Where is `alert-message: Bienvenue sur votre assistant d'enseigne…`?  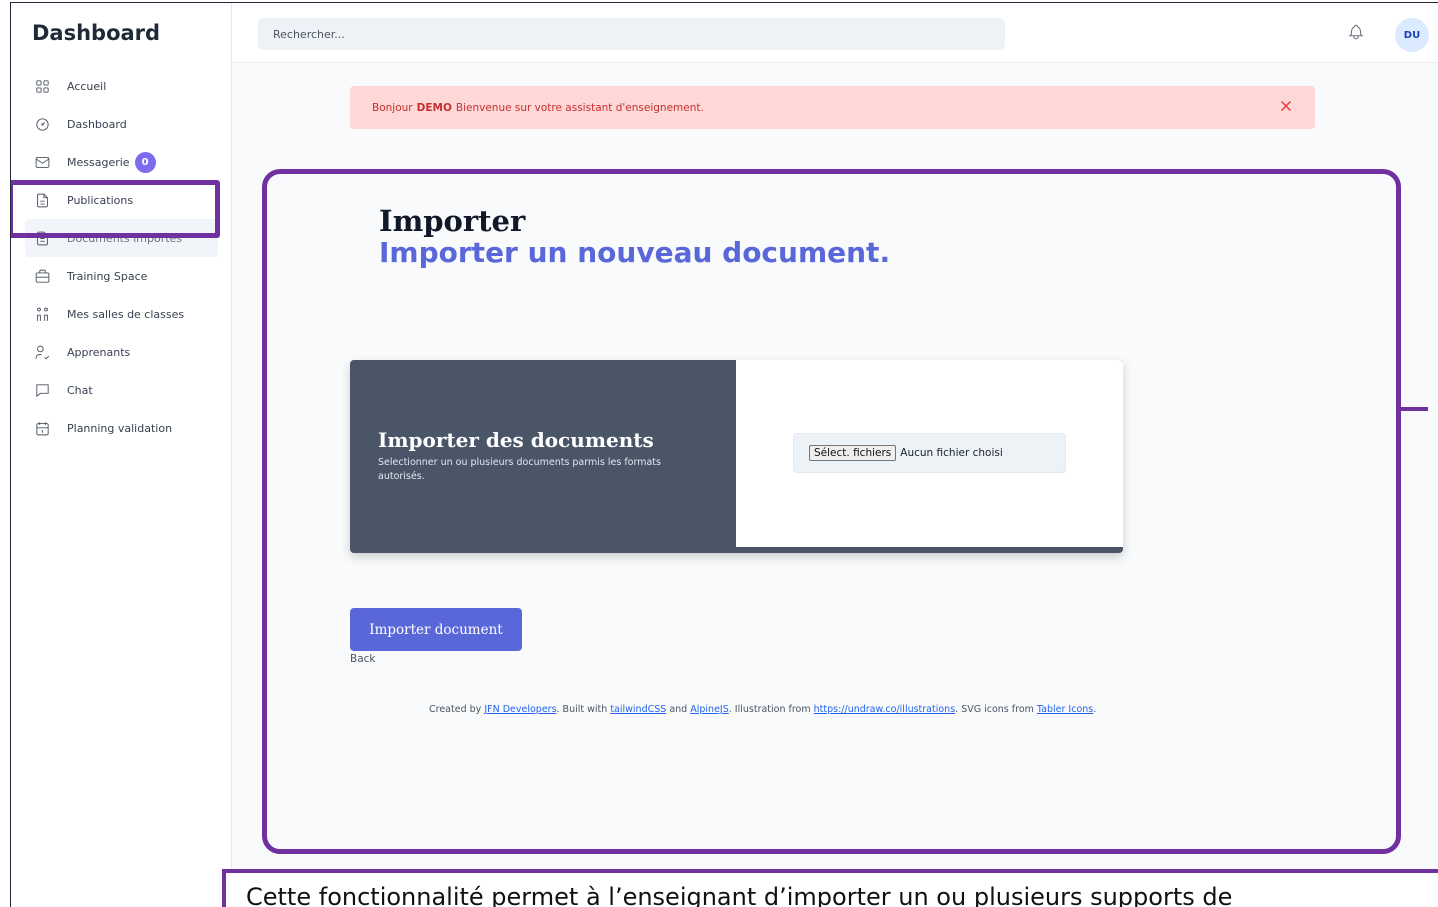
alert-message: Bienvenue sur votre assistant d'enseigne… is located at coordinates (579, 107).